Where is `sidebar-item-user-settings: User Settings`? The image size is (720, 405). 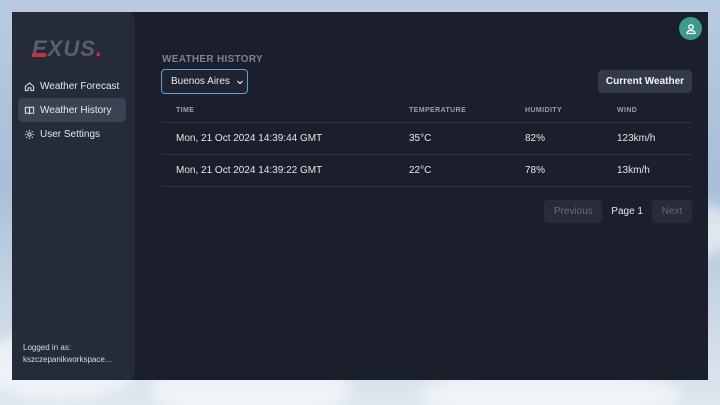 sidebar-item-user-settings: User Settings is located at coordinates (72, 134).